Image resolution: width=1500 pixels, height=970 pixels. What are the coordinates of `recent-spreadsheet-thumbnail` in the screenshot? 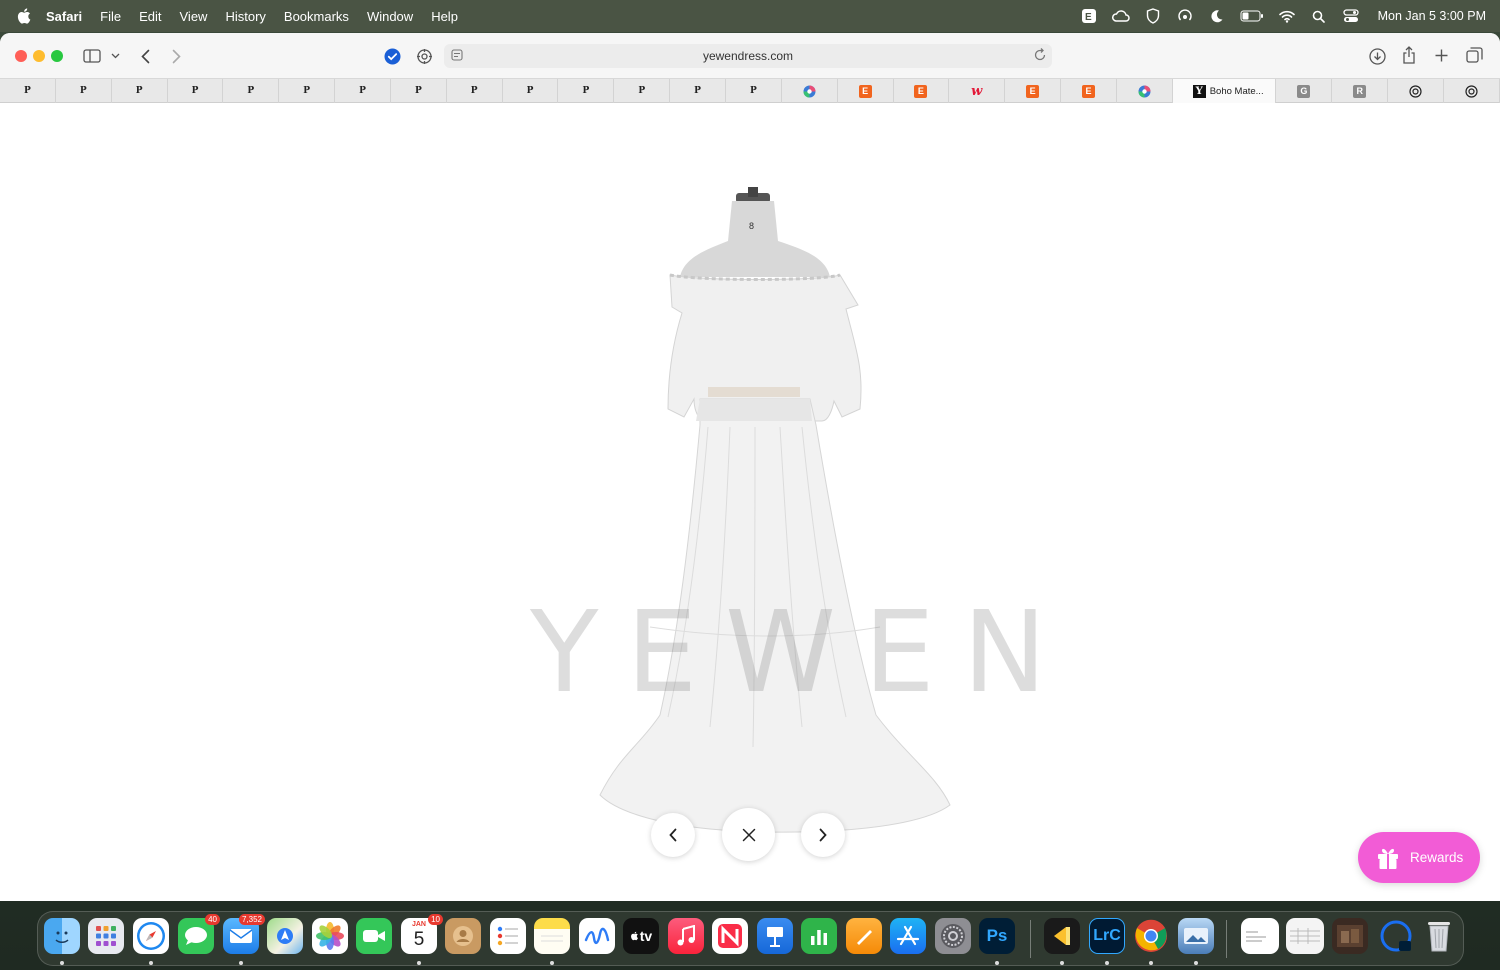 It's located at (1305, 936).